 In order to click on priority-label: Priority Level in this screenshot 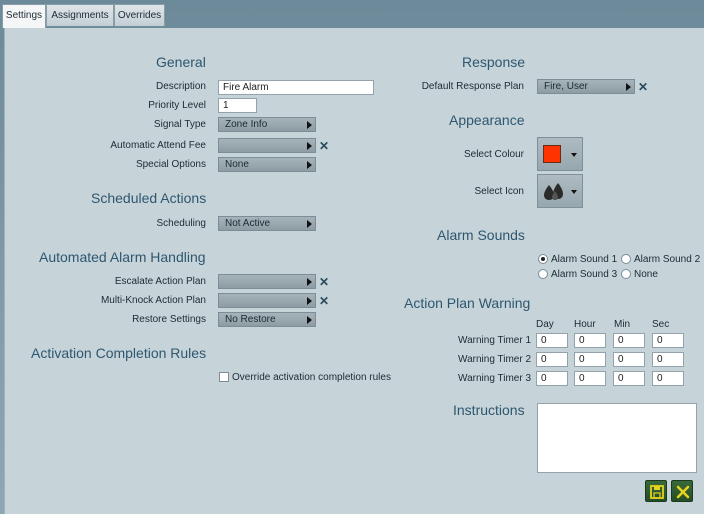, I will do `click(177, 105)`.